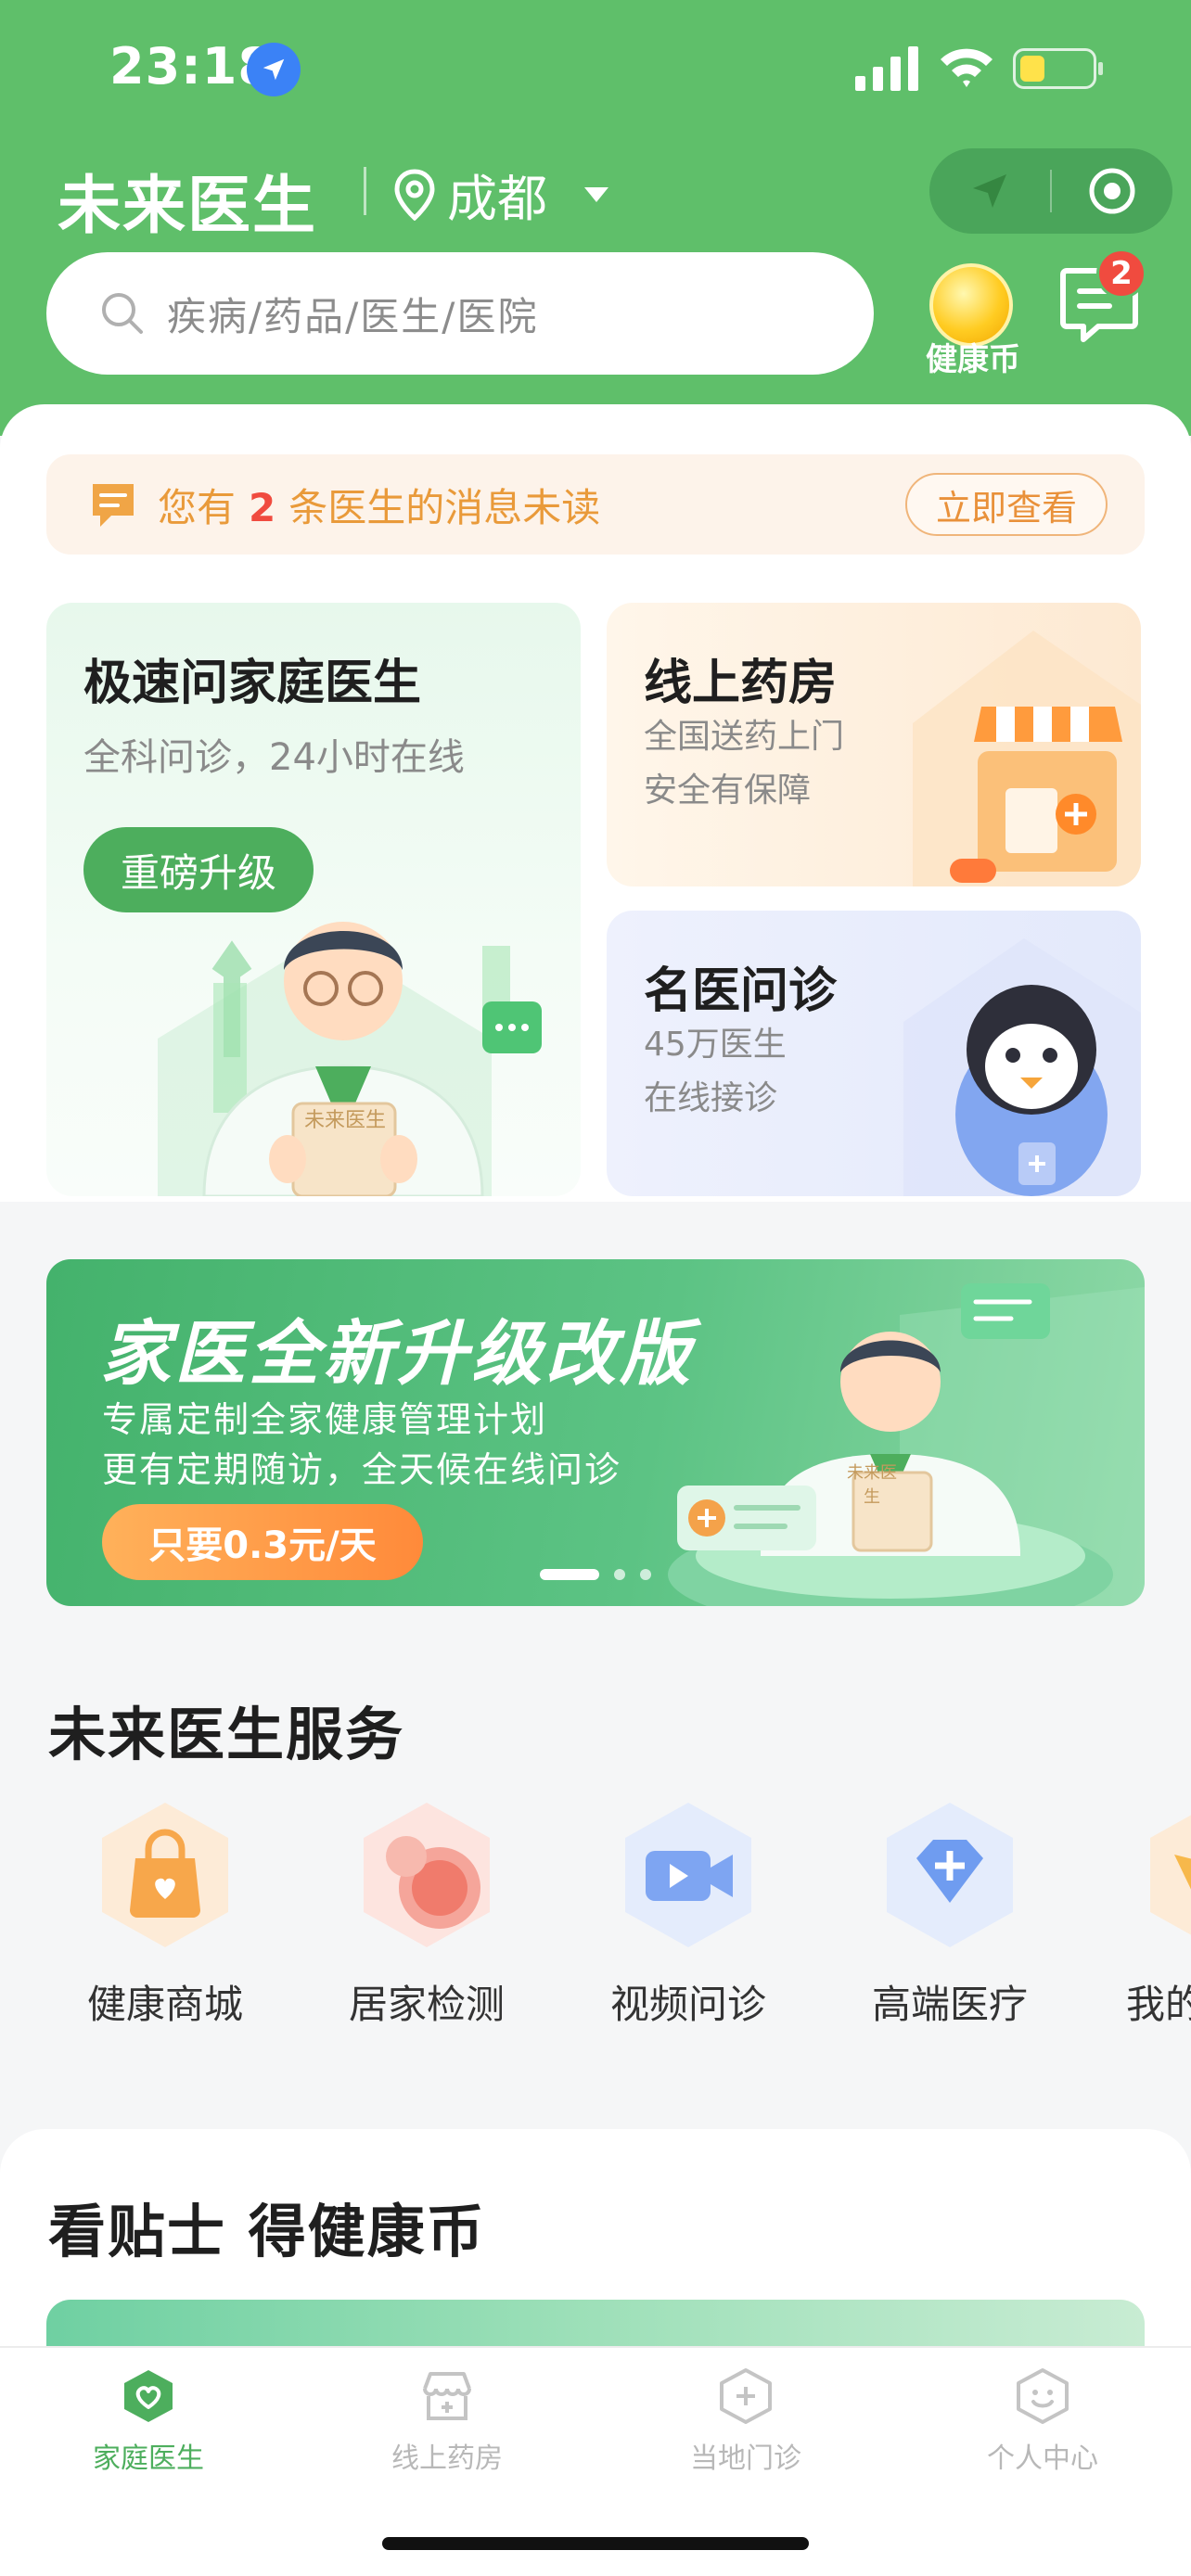 This screenshot has height=2576, width=1191. I want to click on battery-icon, so click(1058, 68).